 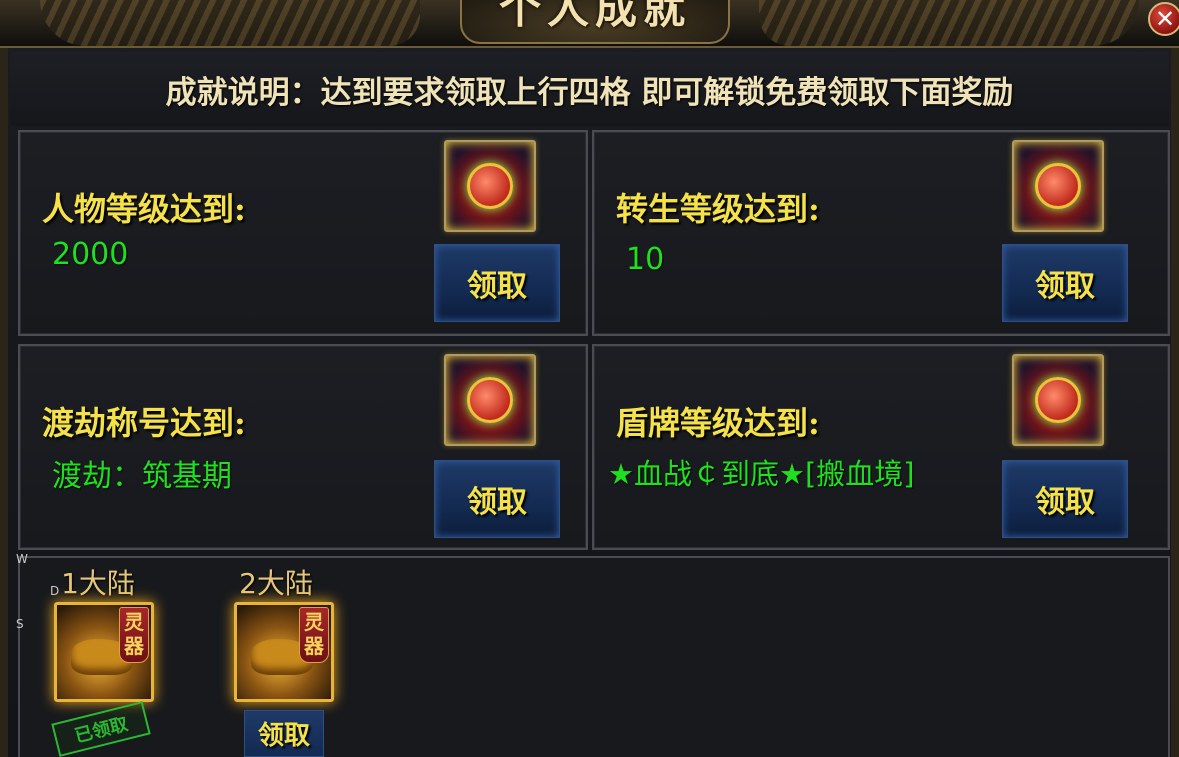 I want to click on continent-label: 2大陆, so click(x=276, y=583).